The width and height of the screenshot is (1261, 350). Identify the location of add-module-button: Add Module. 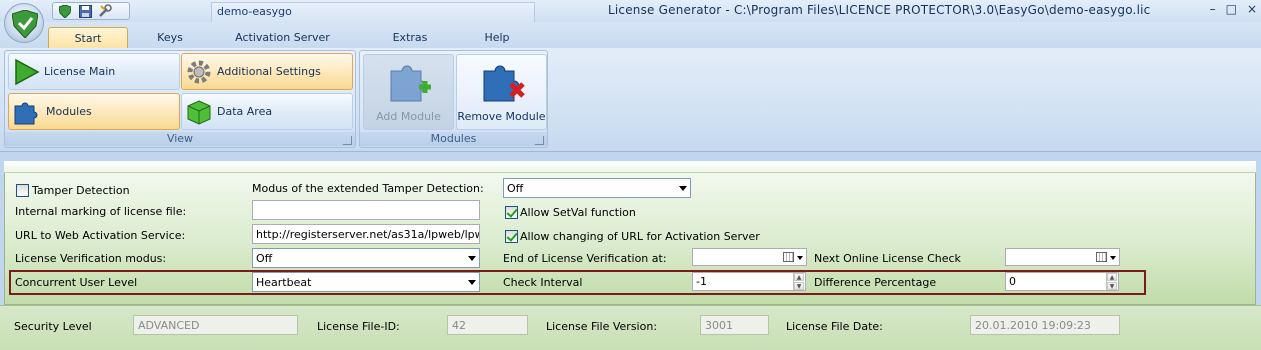
(408, 92).